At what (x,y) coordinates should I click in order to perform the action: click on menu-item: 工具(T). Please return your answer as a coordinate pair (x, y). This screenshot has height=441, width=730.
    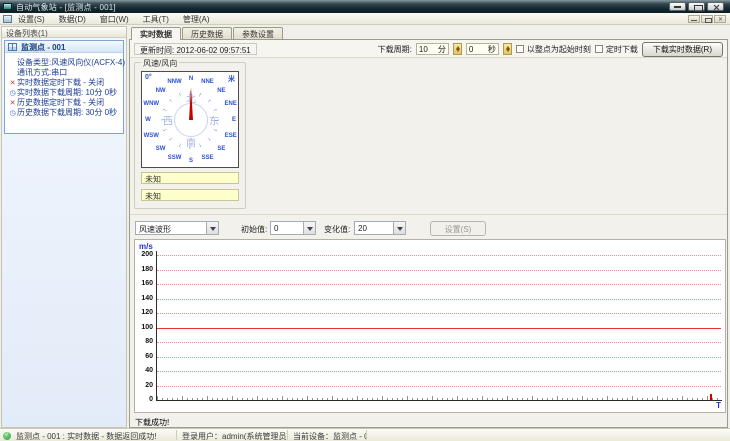
    Looking at the image, I should click on (156, 19).